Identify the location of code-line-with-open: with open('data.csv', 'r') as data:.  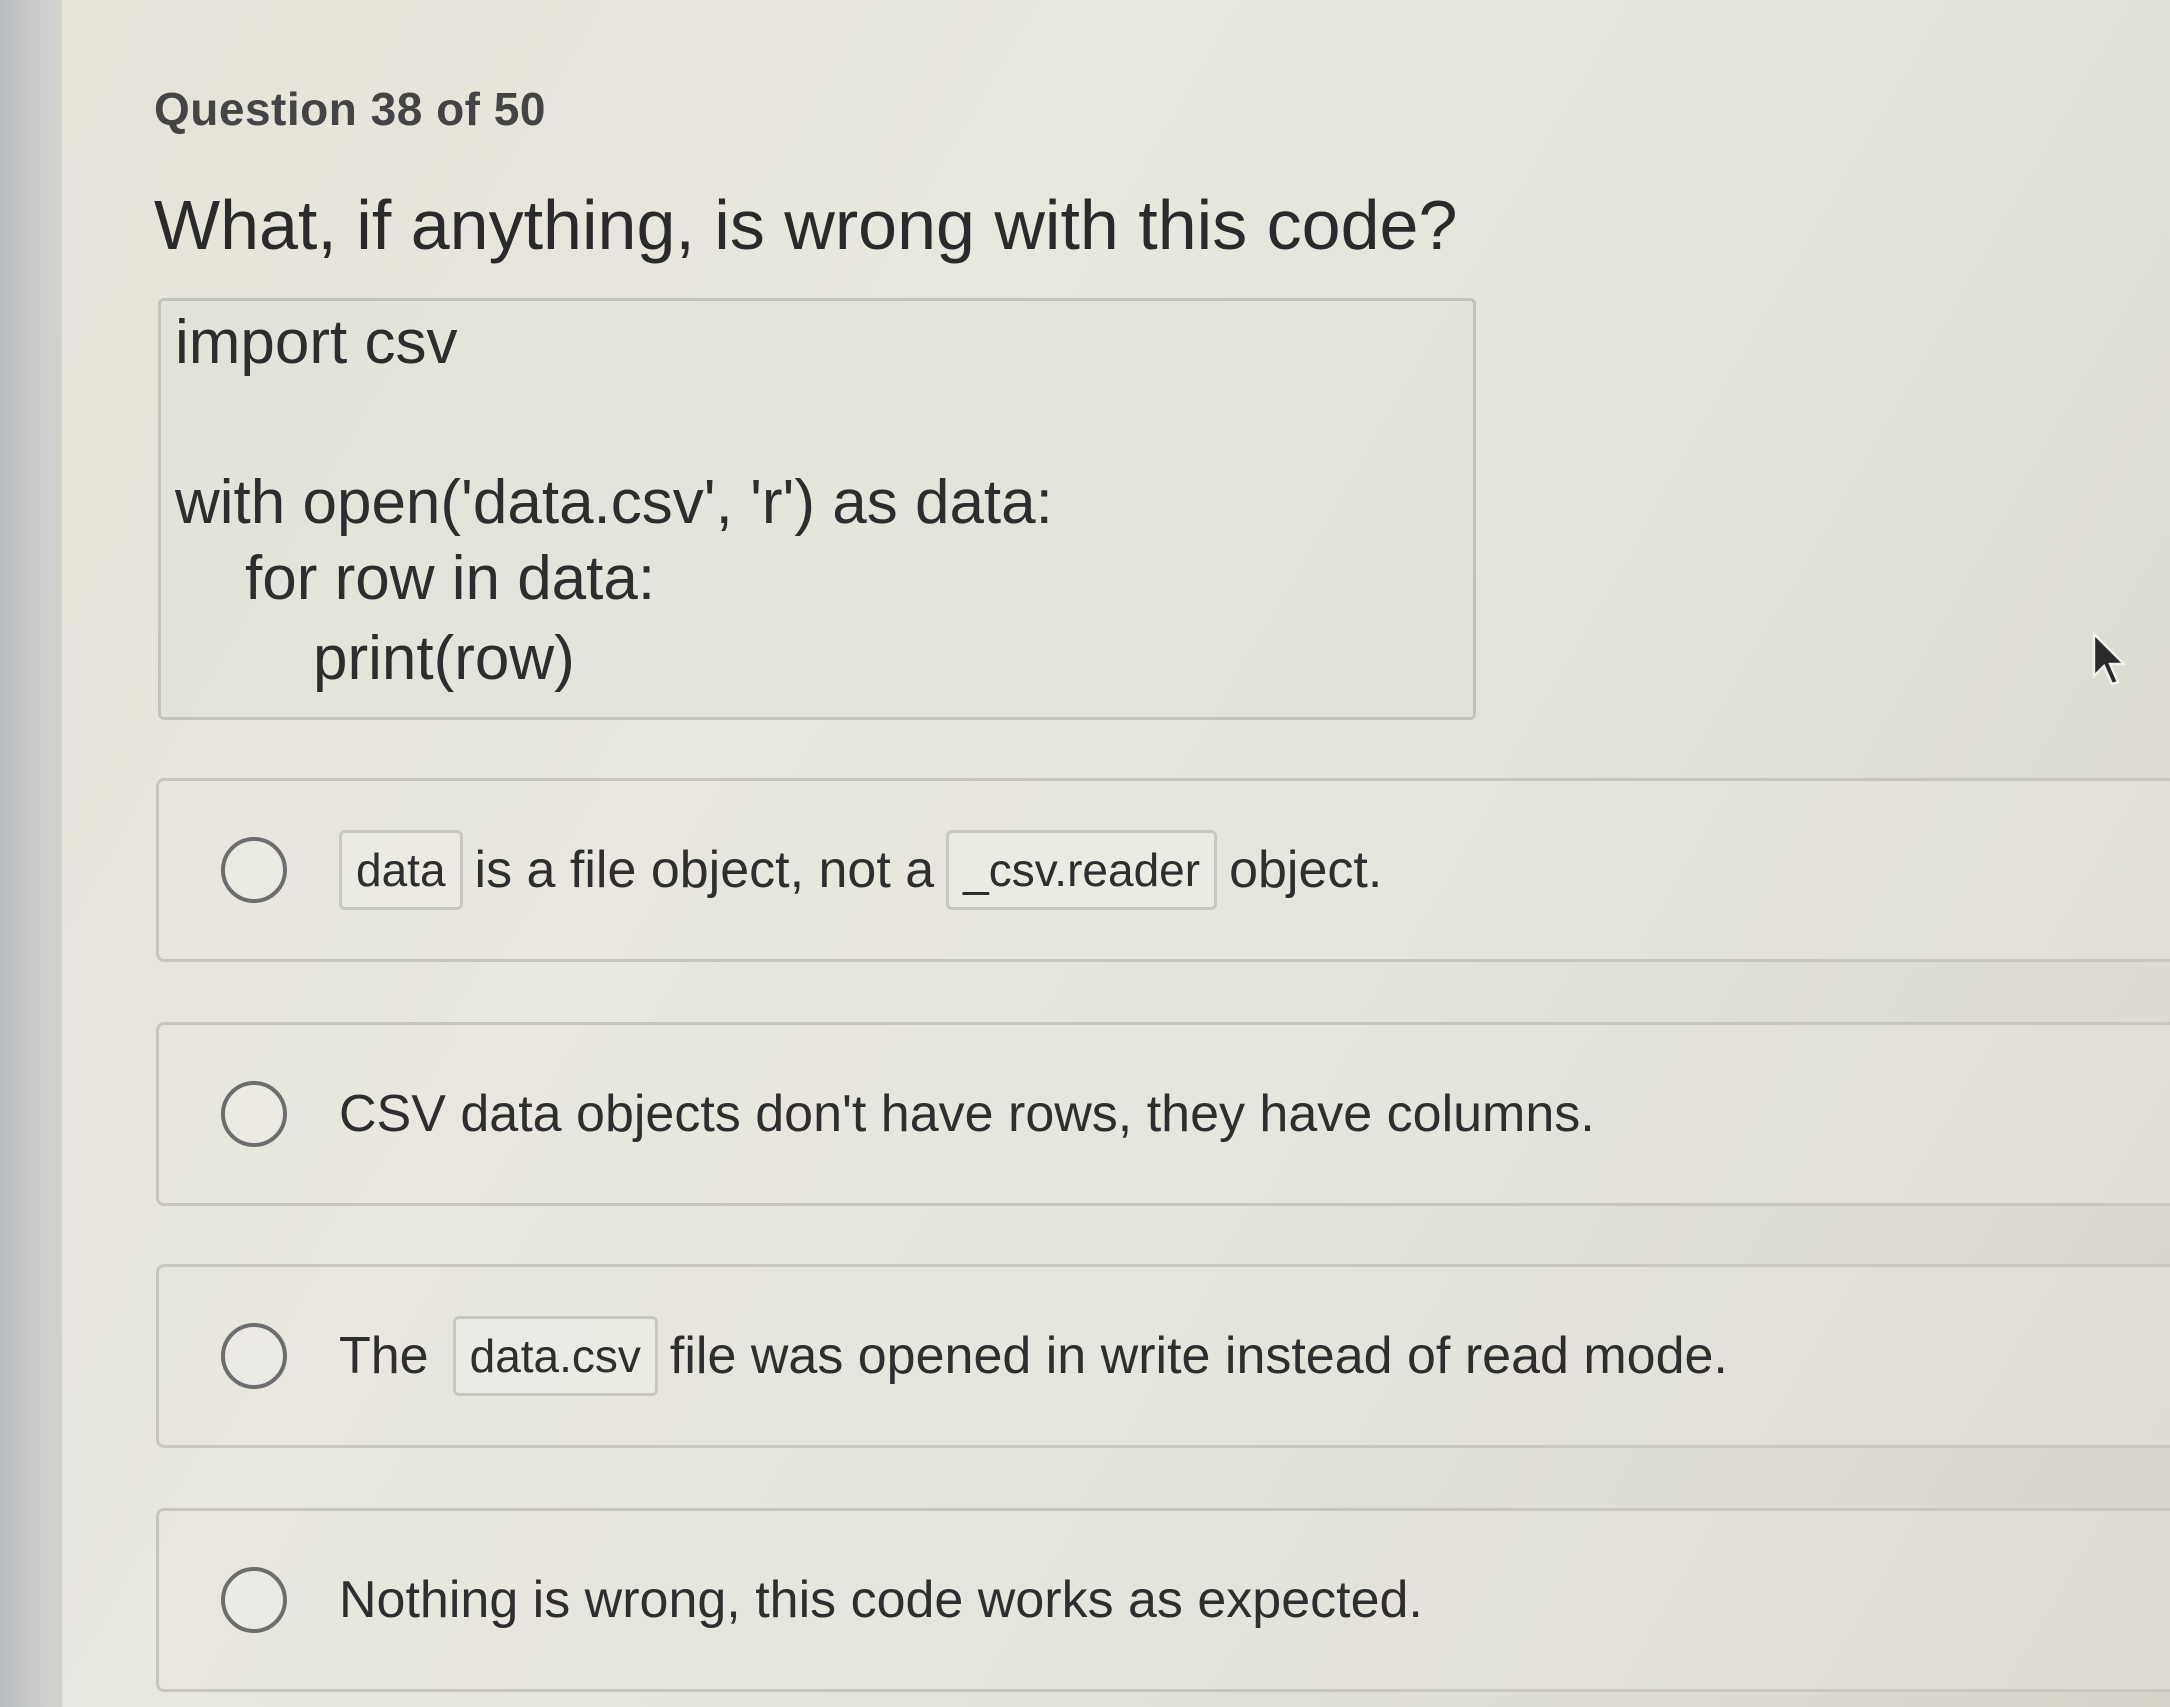
(614, 502).